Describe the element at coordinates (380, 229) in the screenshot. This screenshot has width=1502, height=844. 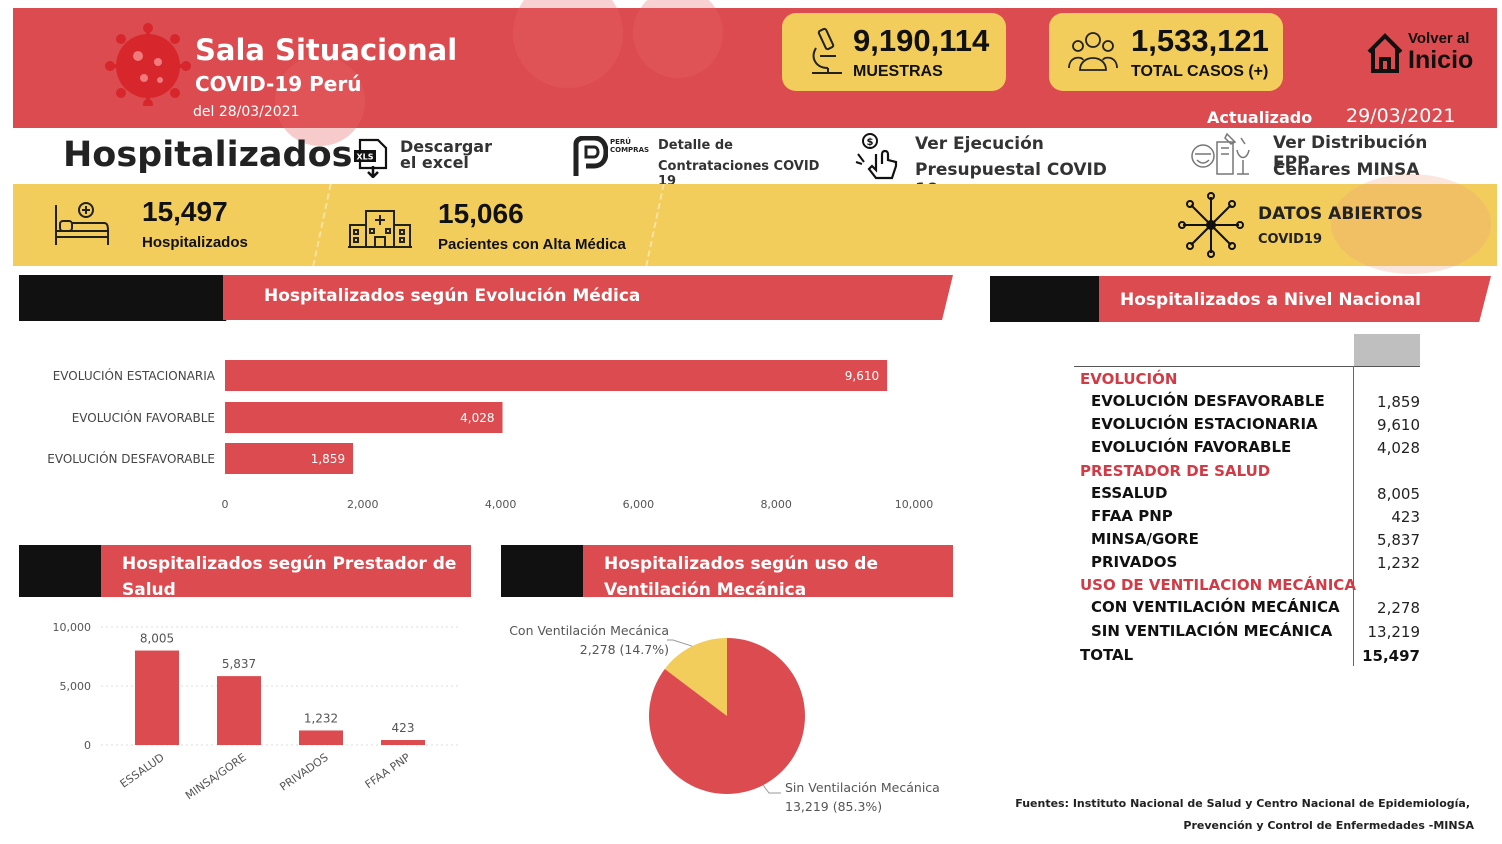
I see `hospital-building-icon` at that location.